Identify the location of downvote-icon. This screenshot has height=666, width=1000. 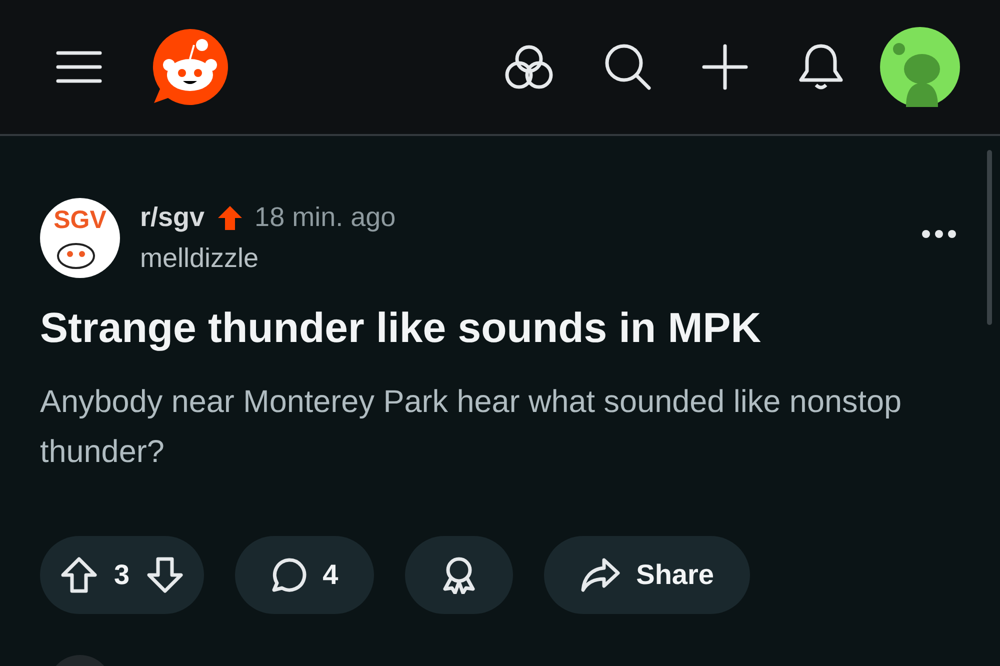
(165, 575).